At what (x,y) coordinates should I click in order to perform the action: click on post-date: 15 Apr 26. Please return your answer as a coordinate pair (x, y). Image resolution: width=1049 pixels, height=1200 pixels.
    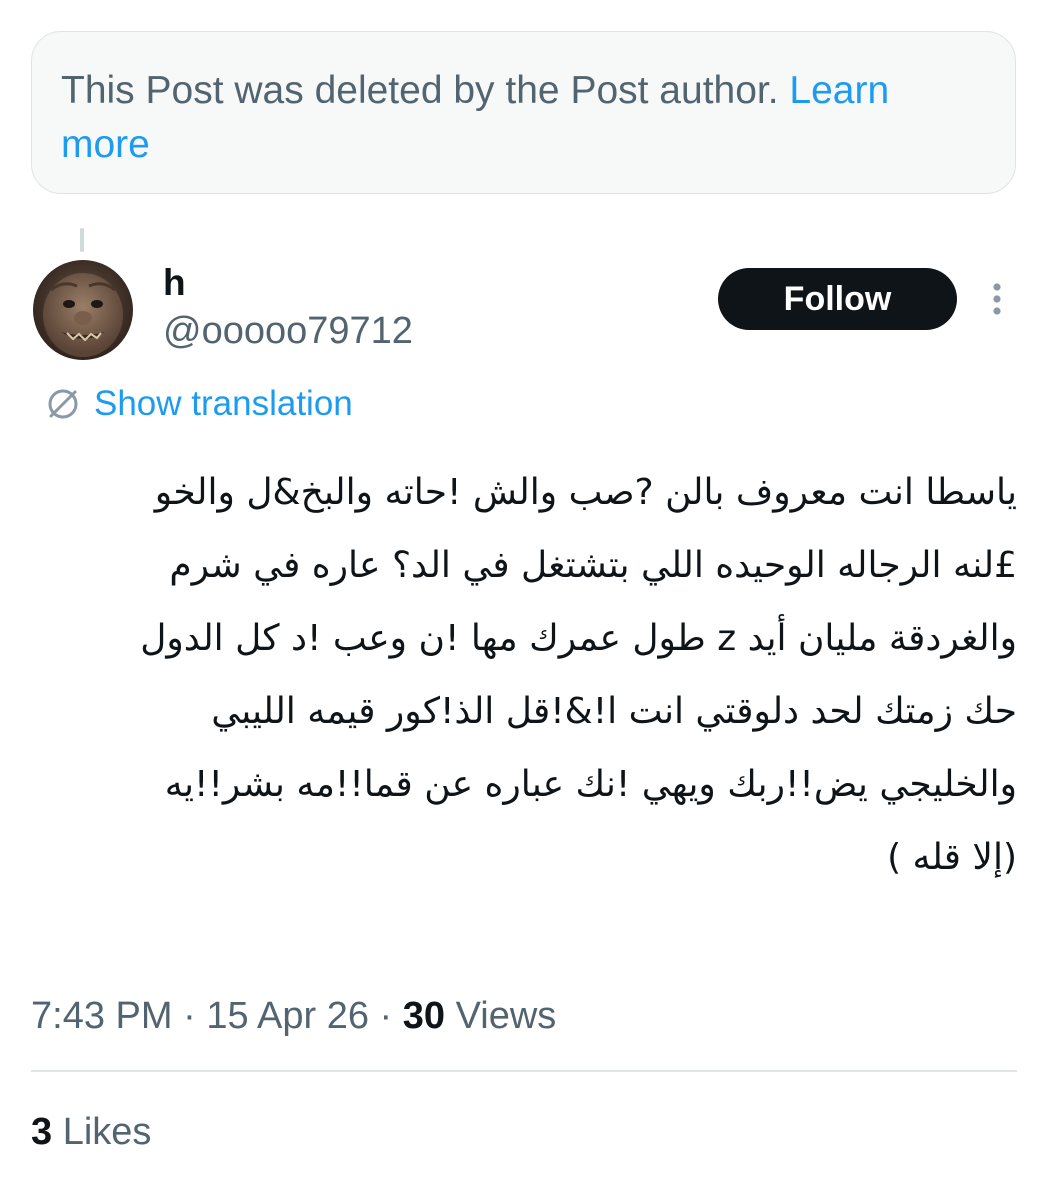
    Looking at the image, I should click on (287, 1016).